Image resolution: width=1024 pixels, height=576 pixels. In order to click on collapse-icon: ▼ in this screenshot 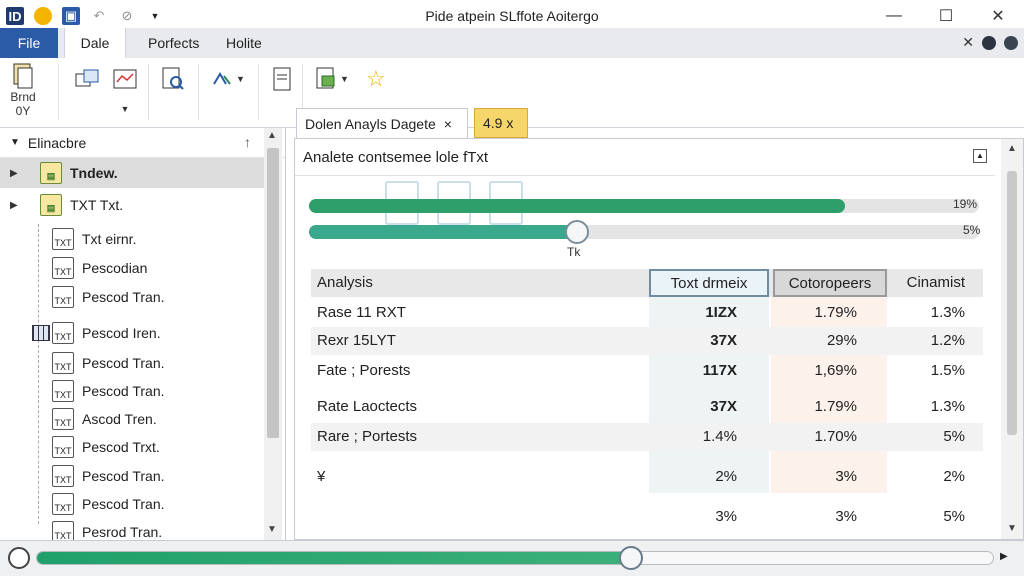, I will do `click(15, 142)`.